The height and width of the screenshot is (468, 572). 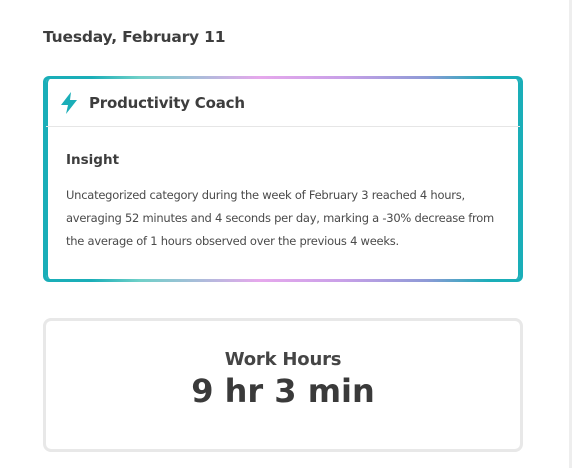 I want to click on insight-heading: Insight, so click(x=93, y=160).